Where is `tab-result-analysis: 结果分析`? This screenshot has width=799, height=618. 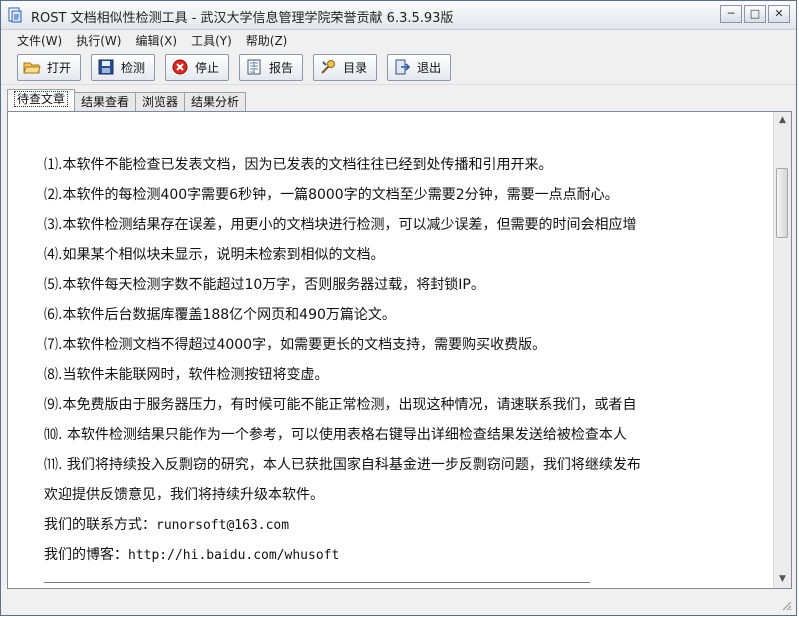
tab-result-analysis: 结果分析 is located at coordinates (215, 101).